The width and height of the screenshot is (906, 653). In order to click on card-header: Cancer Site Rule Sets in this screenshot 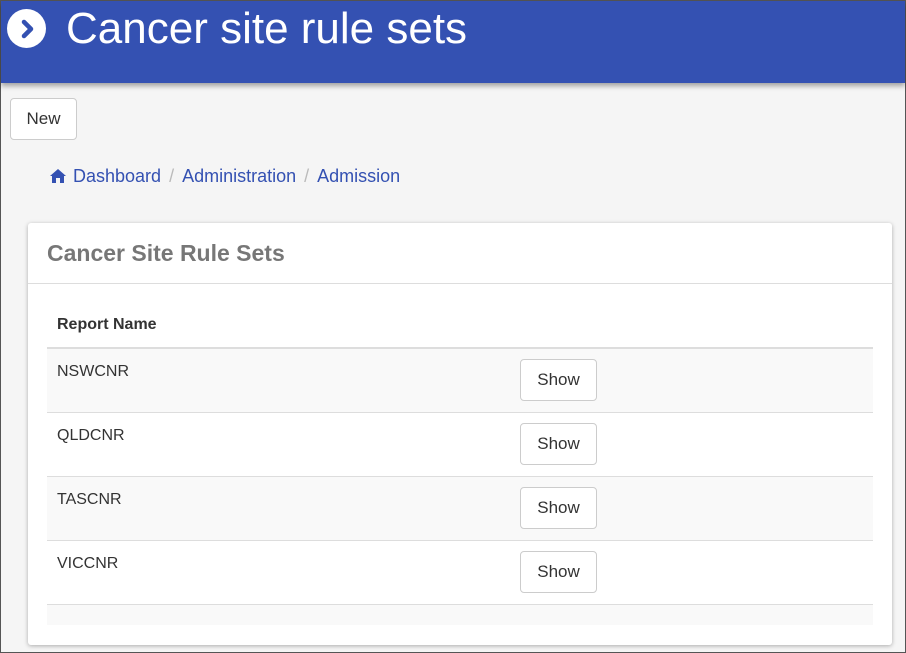, I will do `click(460, 253)`.